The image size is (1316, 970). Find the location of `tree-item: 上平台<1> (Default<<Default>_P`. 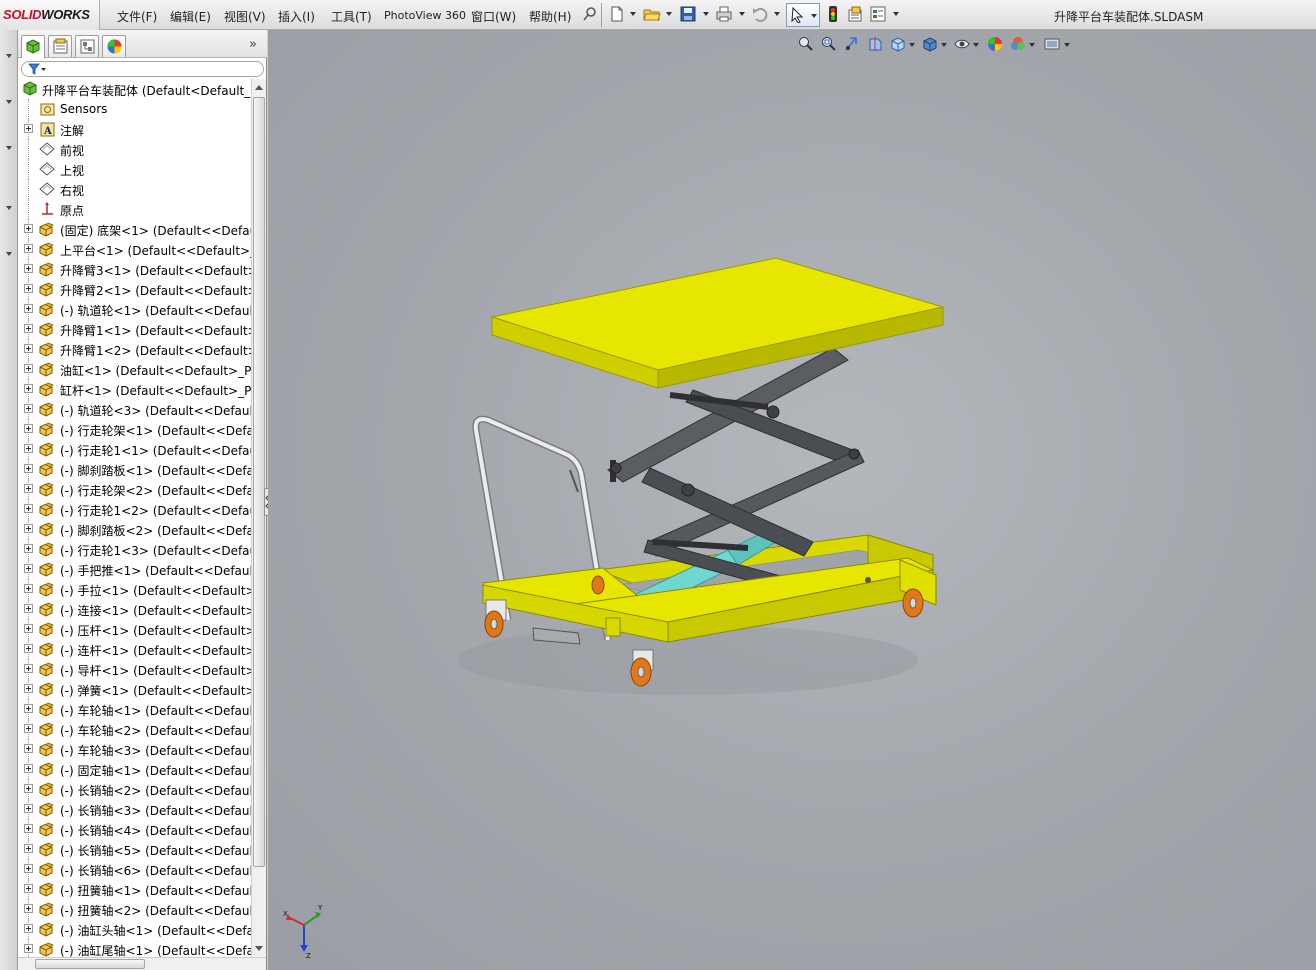

tree-item: 上平台<1> (Default<<Default>_P is located at coordinates (134, 249).